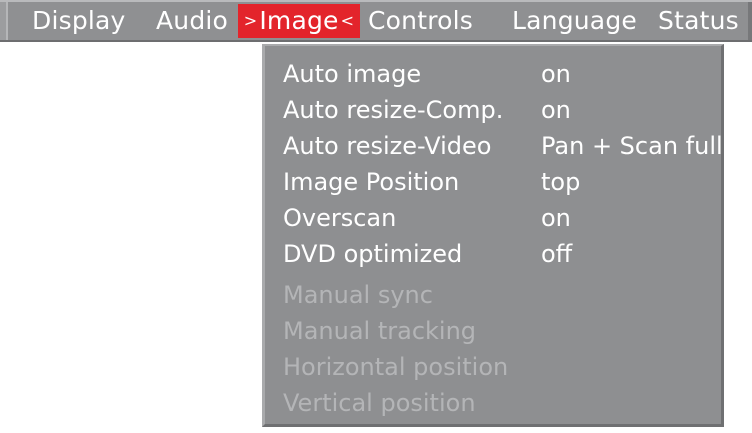 This screenshot has height=433, width=752. What do you see at coordinates (750, 21) in the screenshot?
I see `menu-bar-right-edge` at bounding box center [750, 21].